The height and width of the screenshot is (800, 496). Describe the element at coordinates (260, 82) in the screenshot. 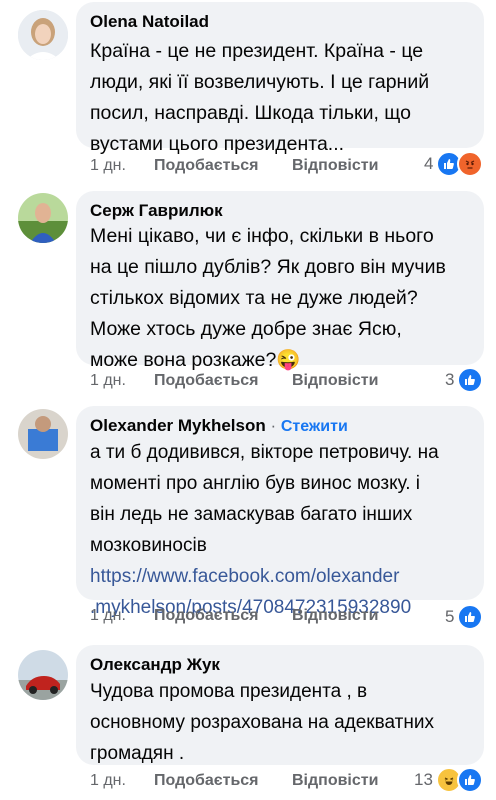

I see `comment-line: люди, які її возвеличують. І це гарний` at that location.